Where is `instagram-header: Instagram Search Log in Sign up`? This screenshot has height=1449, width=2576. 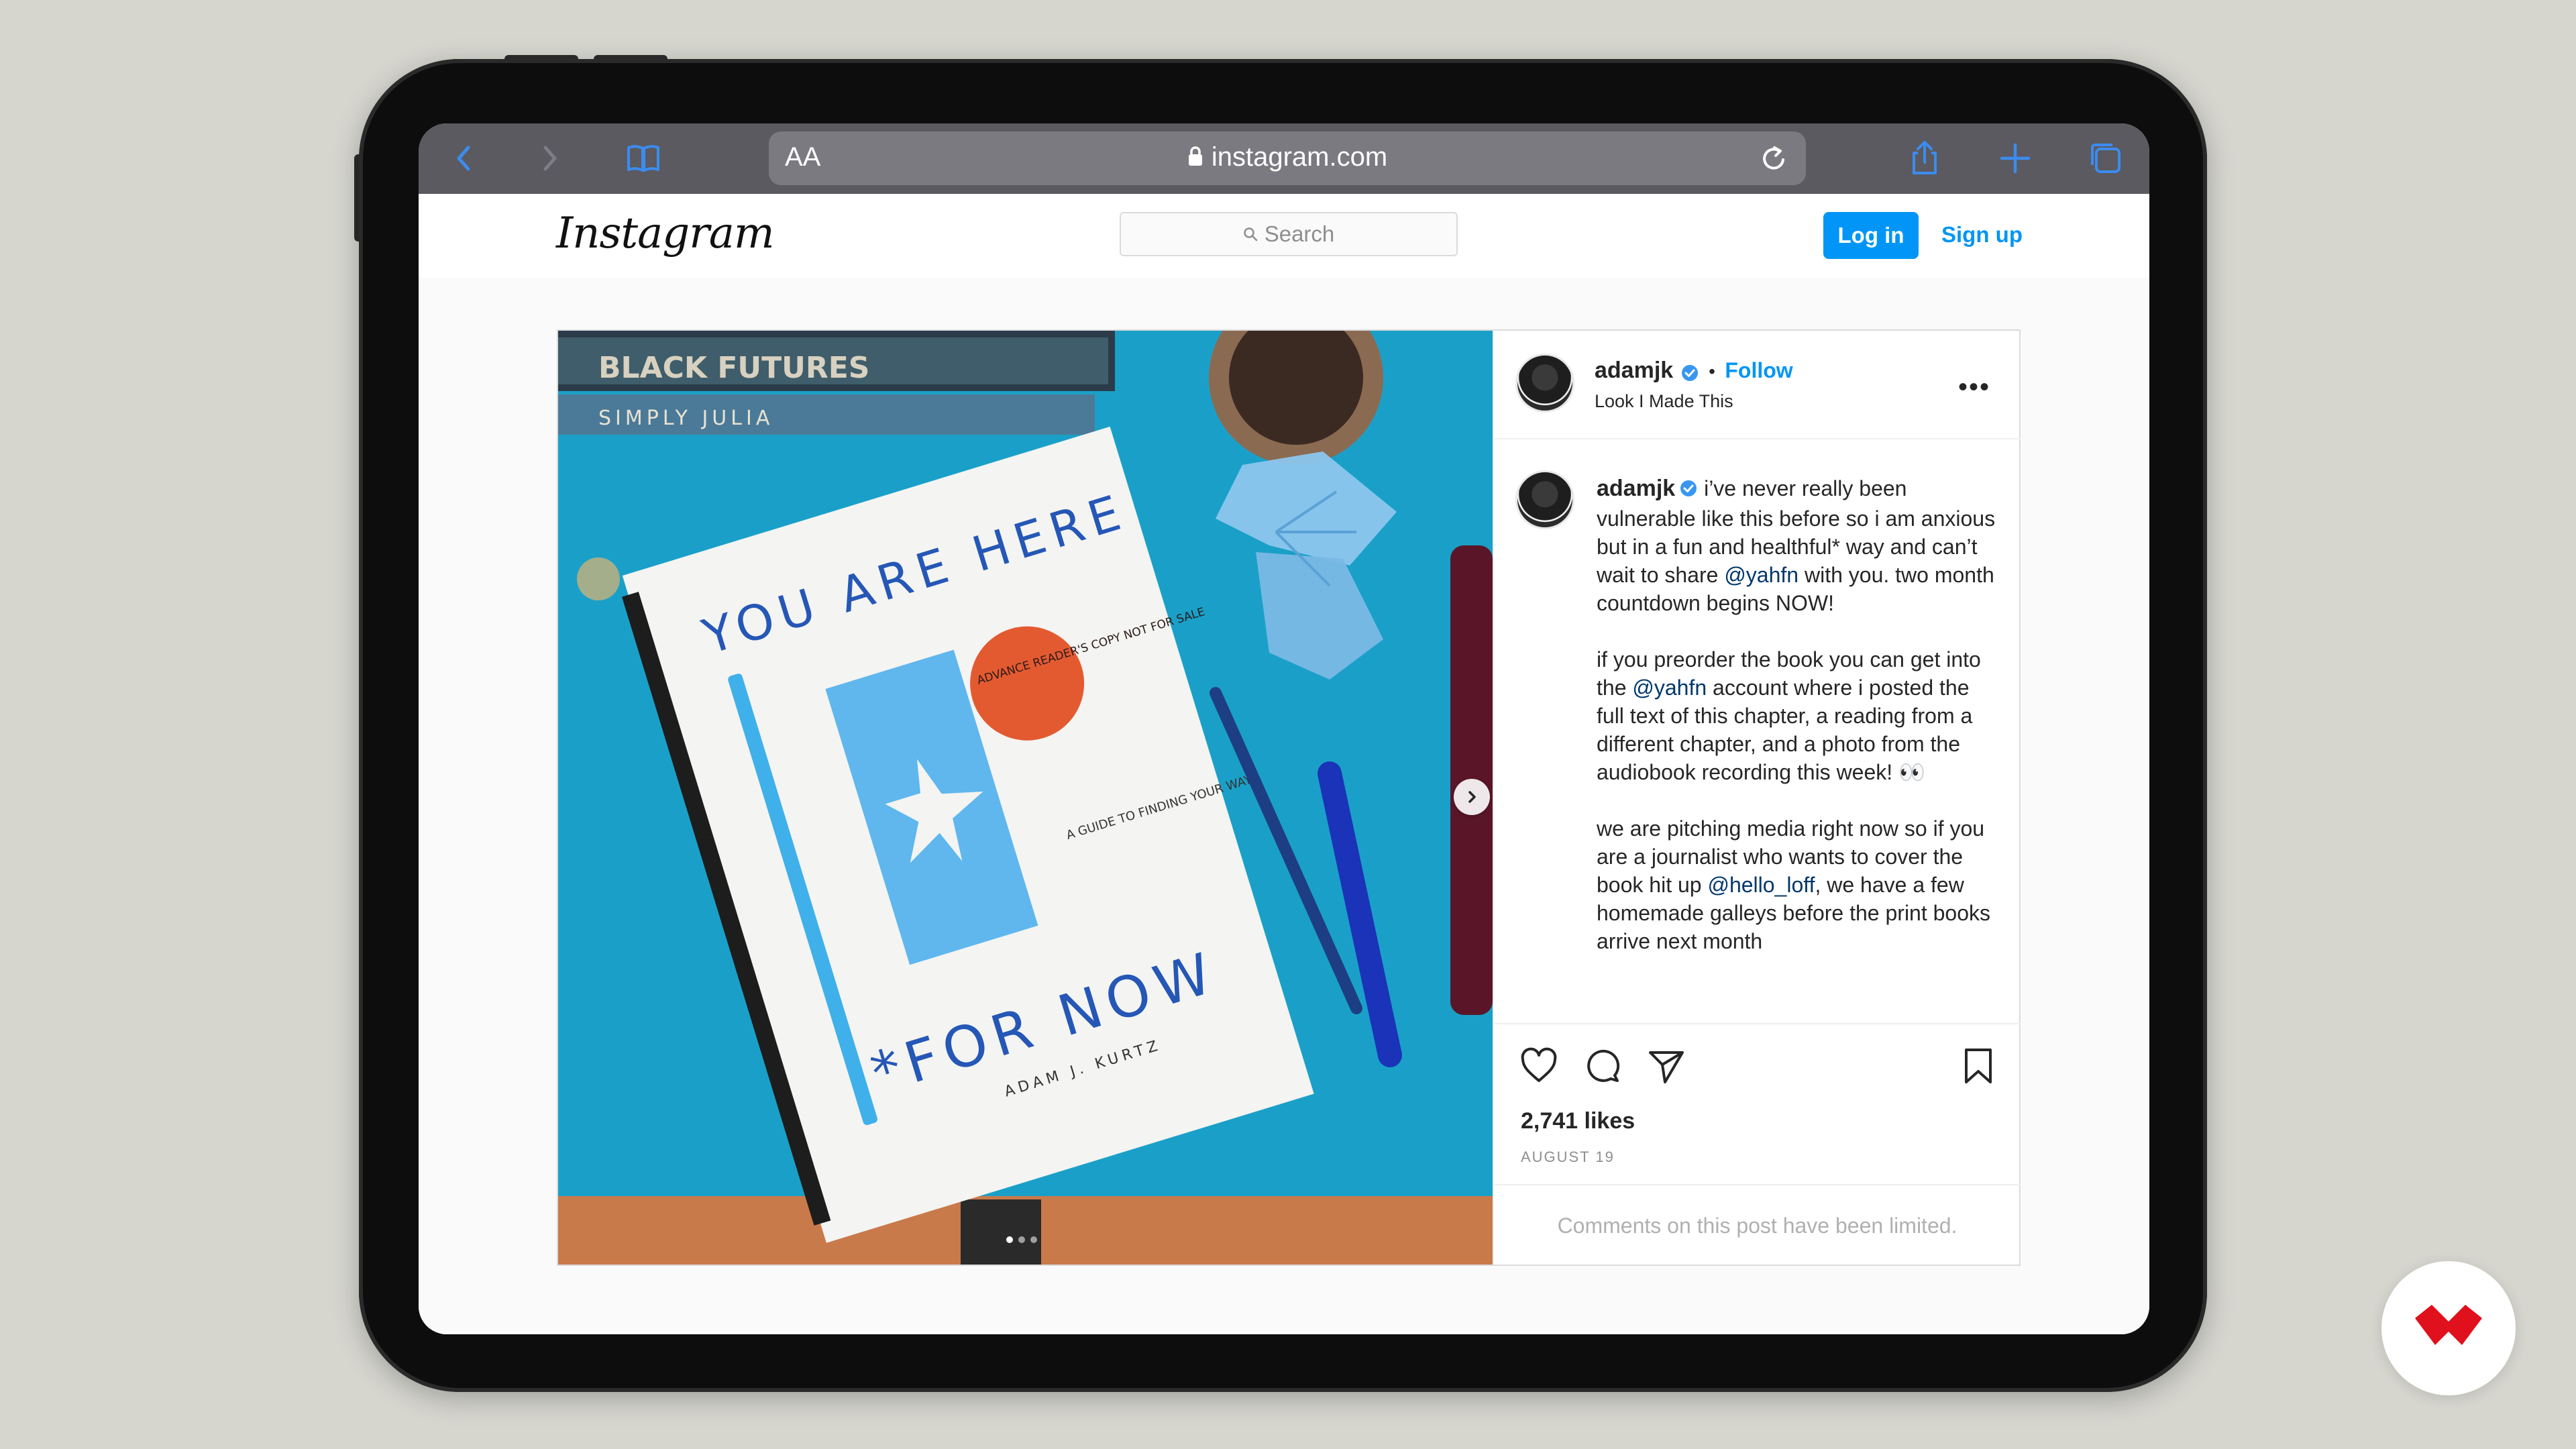 instagram-header: Instagram Search Log in Sign up is located at coordinates (1284, 236).